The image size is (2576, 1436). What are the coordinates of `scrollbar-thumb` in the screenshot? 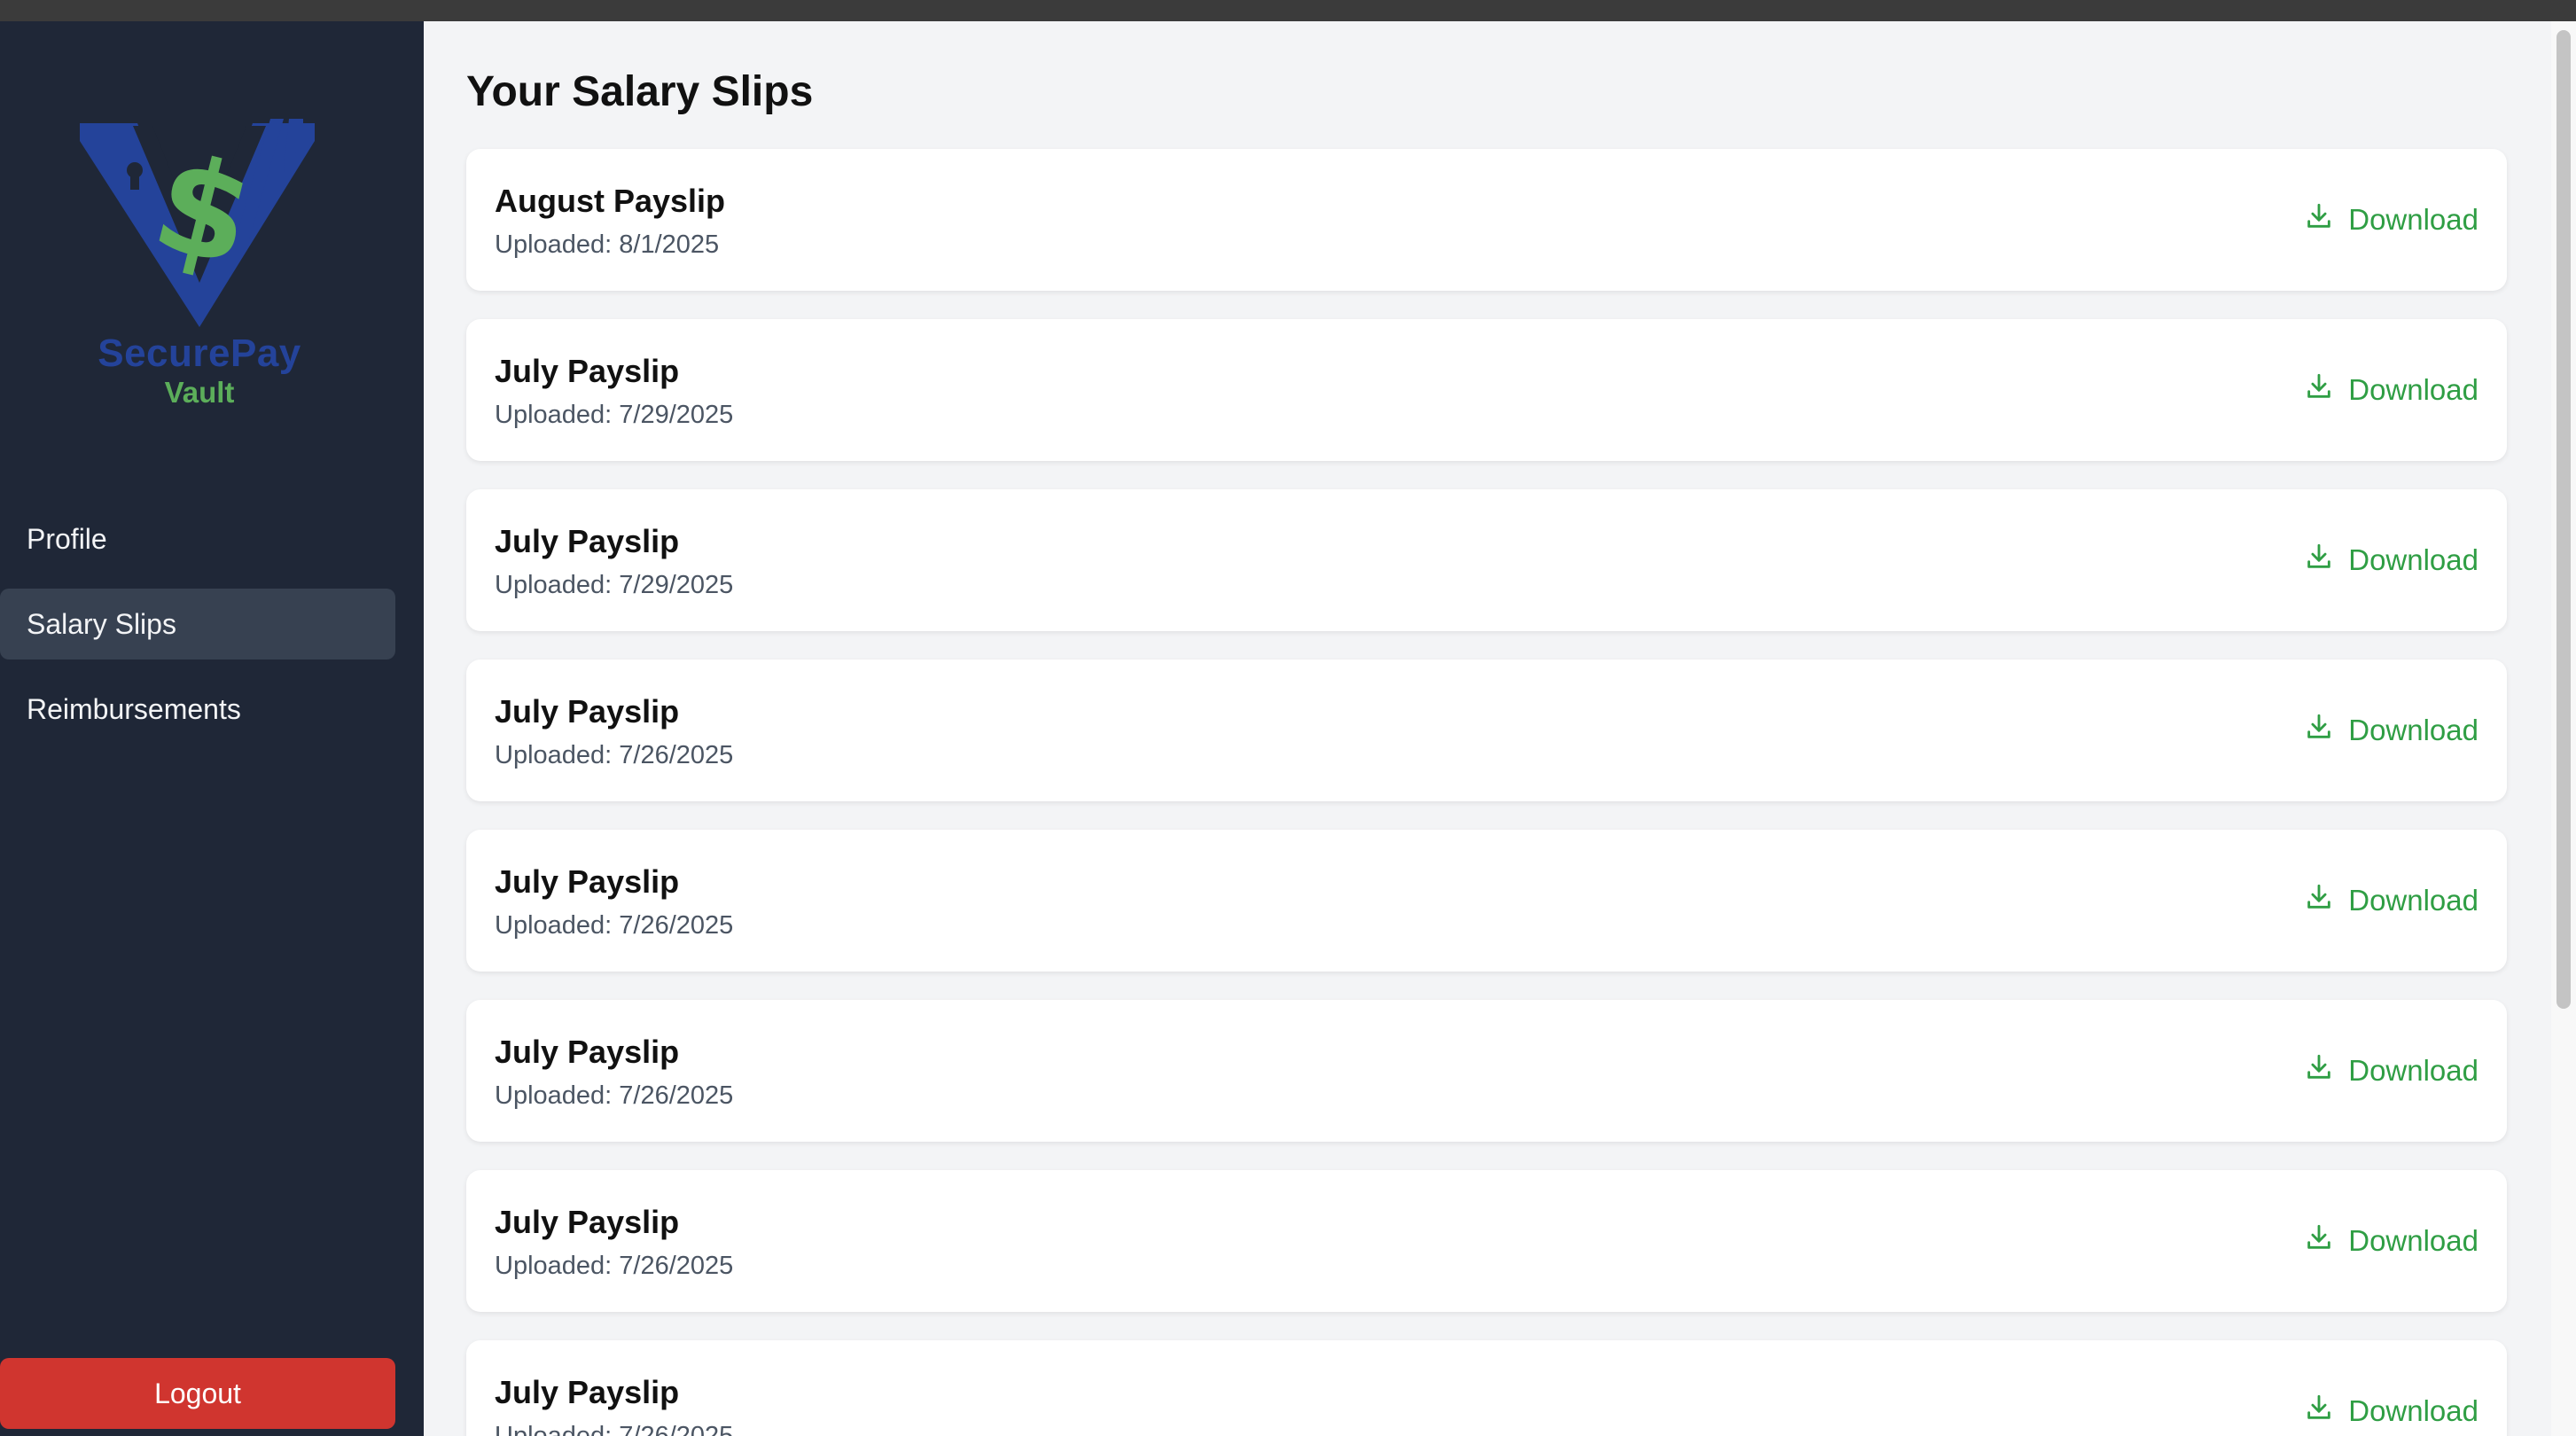 It's located at (2563, 519).